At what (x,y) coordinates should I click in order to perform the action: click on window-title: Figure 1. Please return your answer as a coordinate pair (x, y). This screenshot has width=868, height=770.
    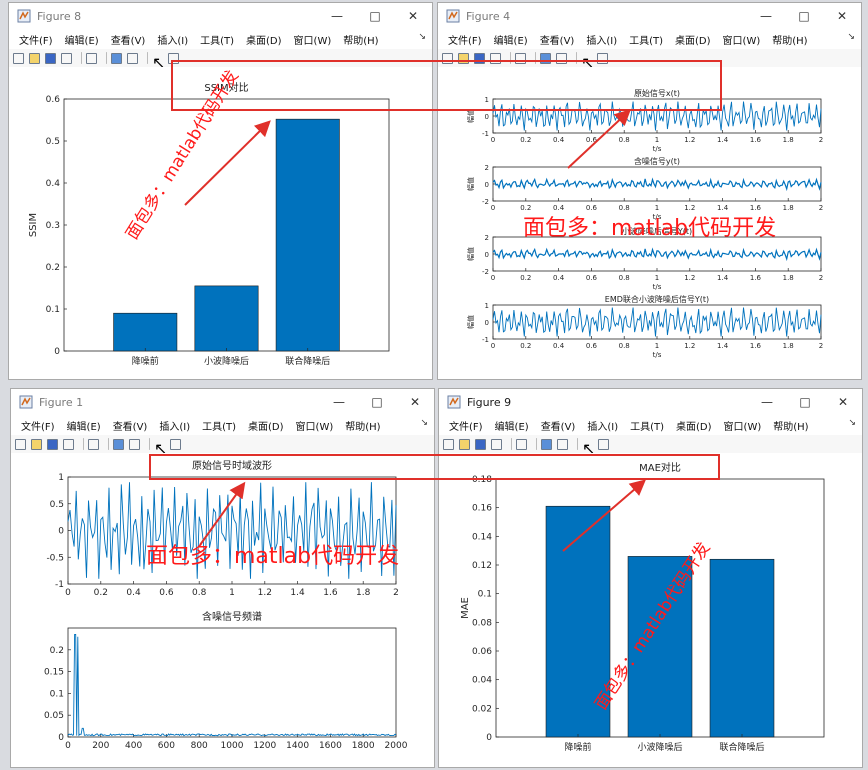
    Looking at the image, I should click on (61, 402).